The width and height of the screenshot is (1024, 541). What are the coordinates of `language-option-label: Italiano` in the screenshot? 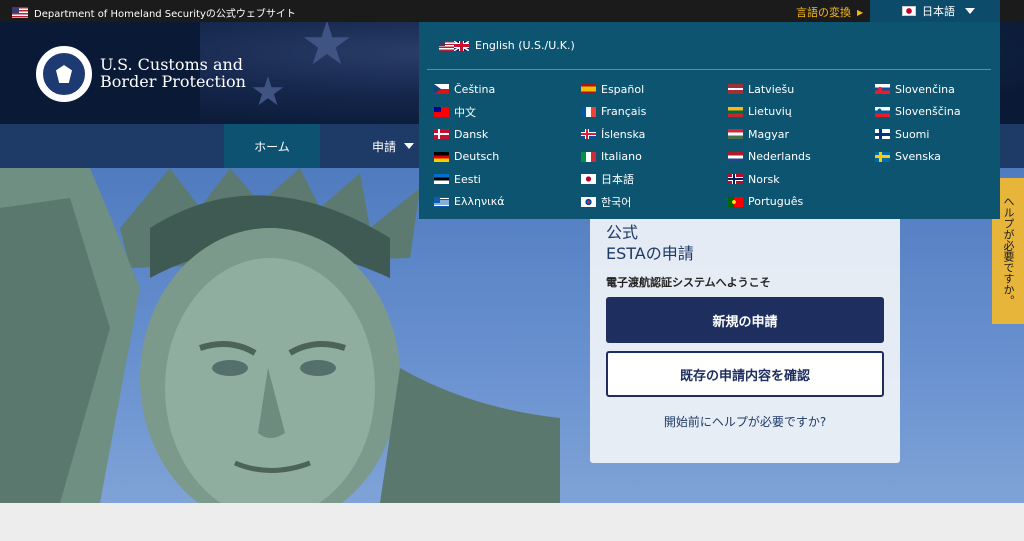 It's located at (621, 157).